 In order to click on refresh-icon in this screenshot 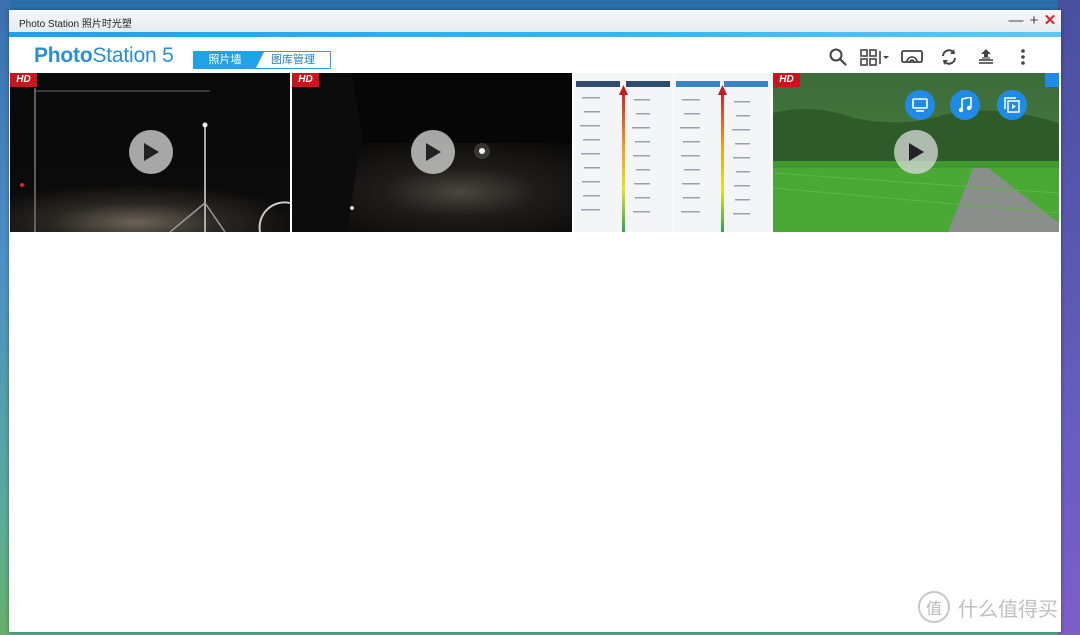, I will do `click(949, 57)`.